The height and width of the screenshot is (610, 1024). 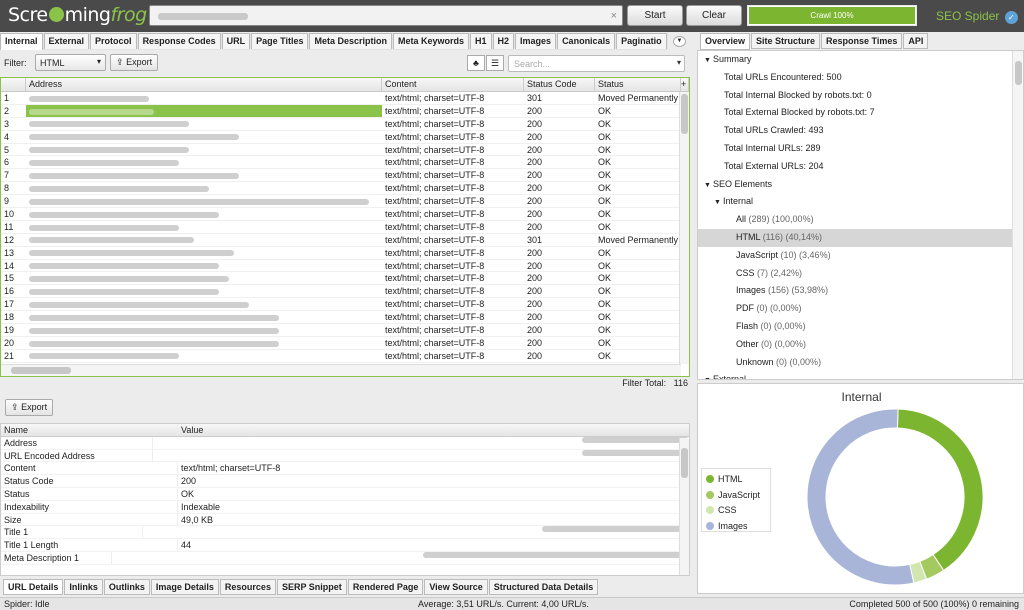 I want to click on tree-scrollbar, so click(x=1017, y=215).